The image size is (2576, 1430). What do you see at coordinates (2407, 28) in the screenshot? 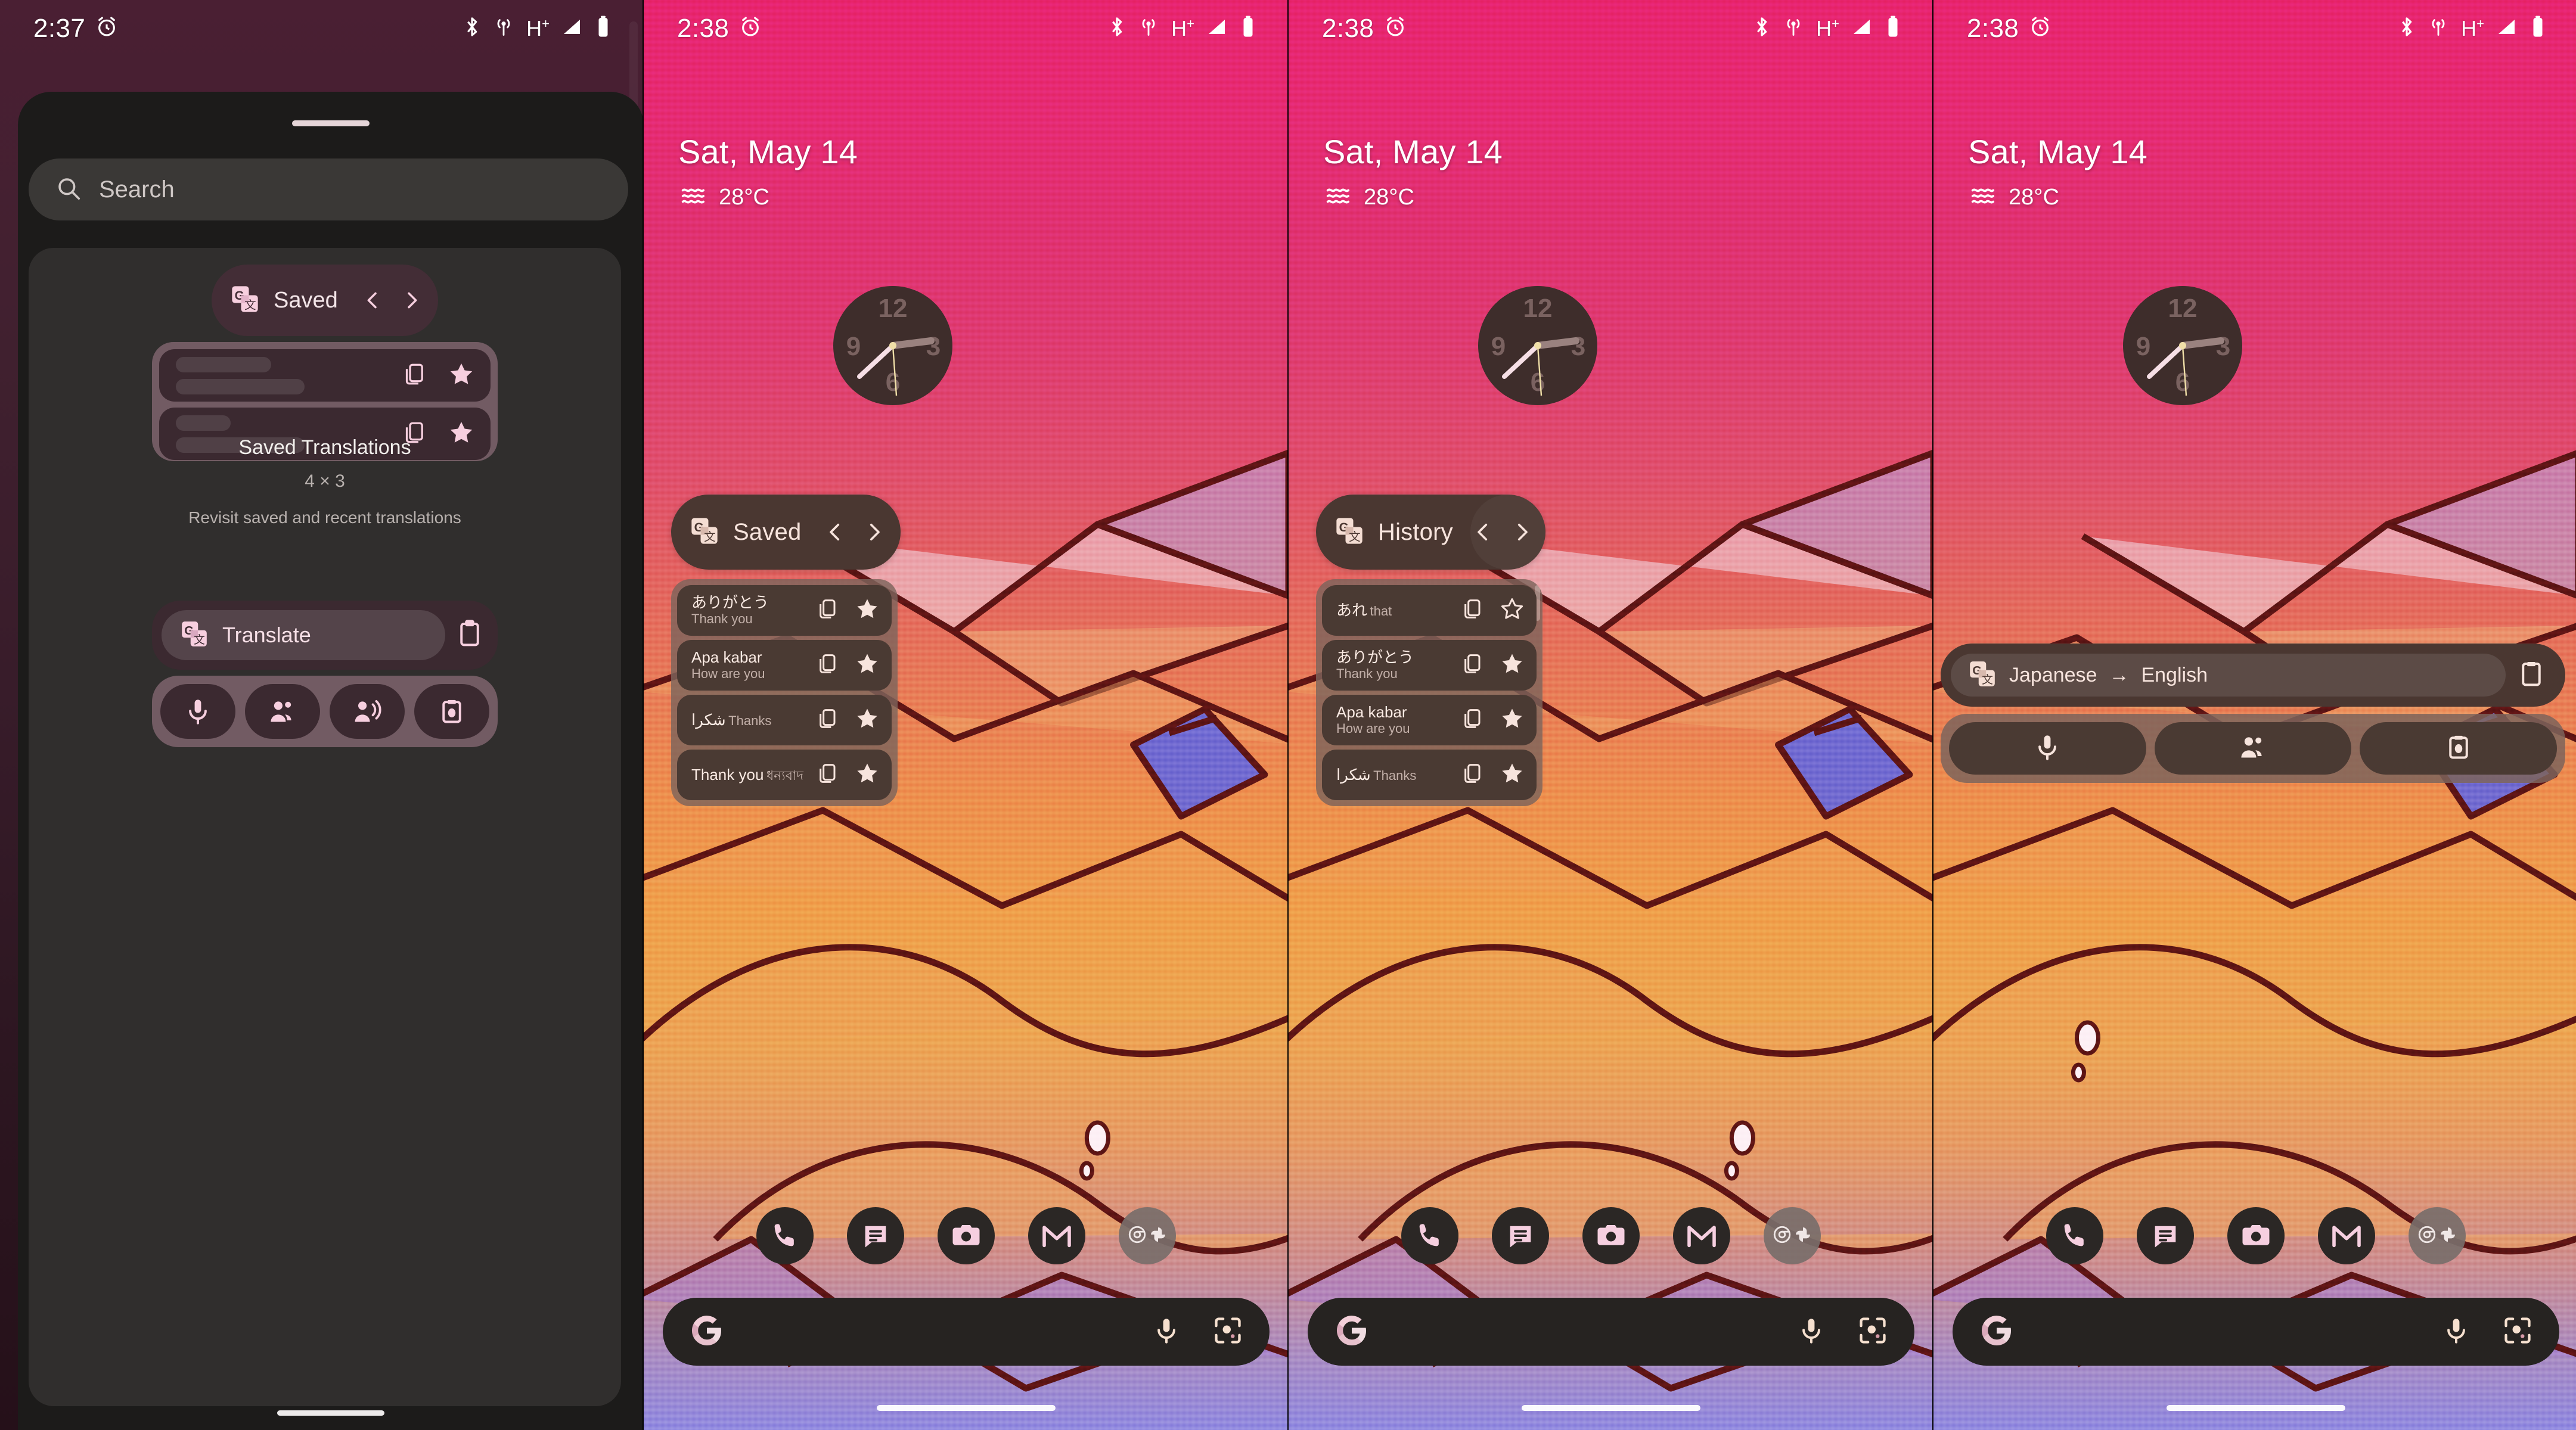
I see `bluetooth-icon` at bounding box center [2407, 28].